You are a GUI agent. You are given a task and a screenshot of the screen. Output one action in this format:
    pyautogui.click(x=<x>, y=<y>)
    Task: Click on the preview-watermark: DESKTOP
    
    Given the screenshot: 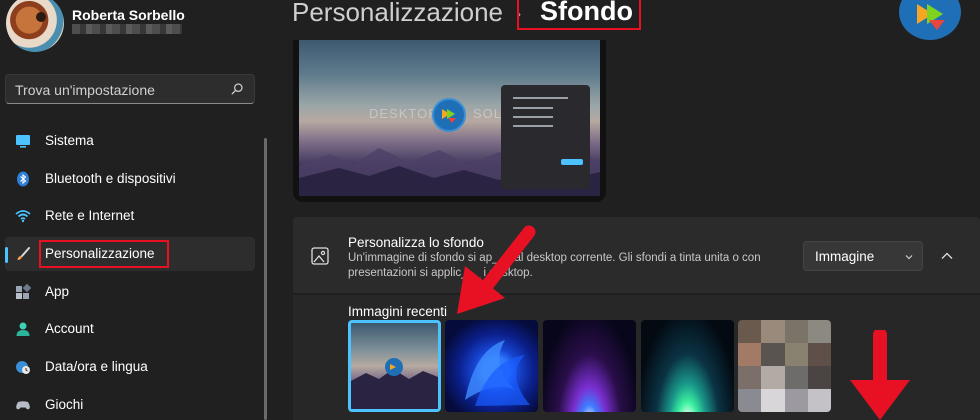 What is the action you would take?
    pyautogui.click(x=403, y=113)
    